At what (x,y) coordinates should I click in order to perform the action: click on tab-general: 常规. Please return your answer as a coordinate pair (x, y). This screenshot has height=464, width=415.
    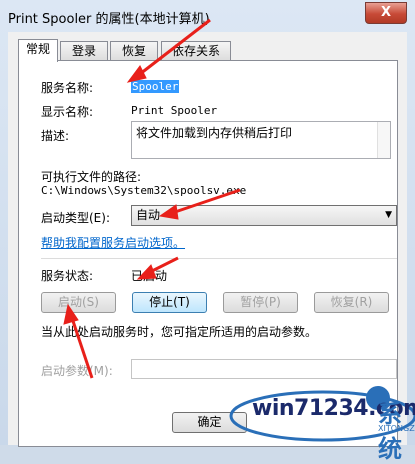
    Looking at the image, I should click on (38, 50).